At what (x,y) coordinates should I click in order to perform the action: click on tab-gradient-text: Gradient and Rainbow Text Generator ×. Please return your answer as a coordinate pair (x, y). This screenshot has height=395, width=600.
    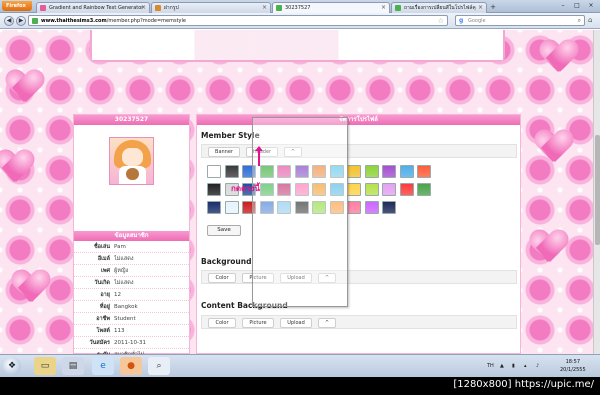
    Looking at the image, I should click on (93, 7).